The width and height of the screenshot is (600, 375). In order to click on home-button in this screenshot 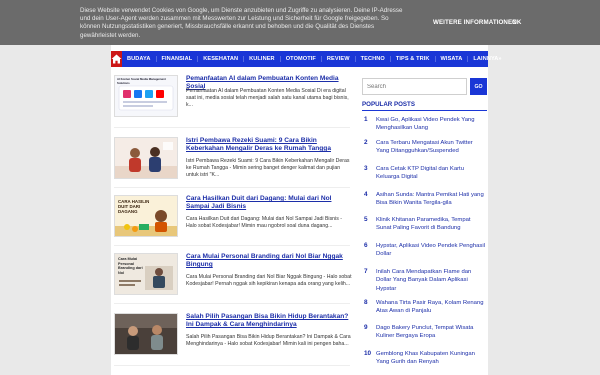, I will do `click(116, 59)`.